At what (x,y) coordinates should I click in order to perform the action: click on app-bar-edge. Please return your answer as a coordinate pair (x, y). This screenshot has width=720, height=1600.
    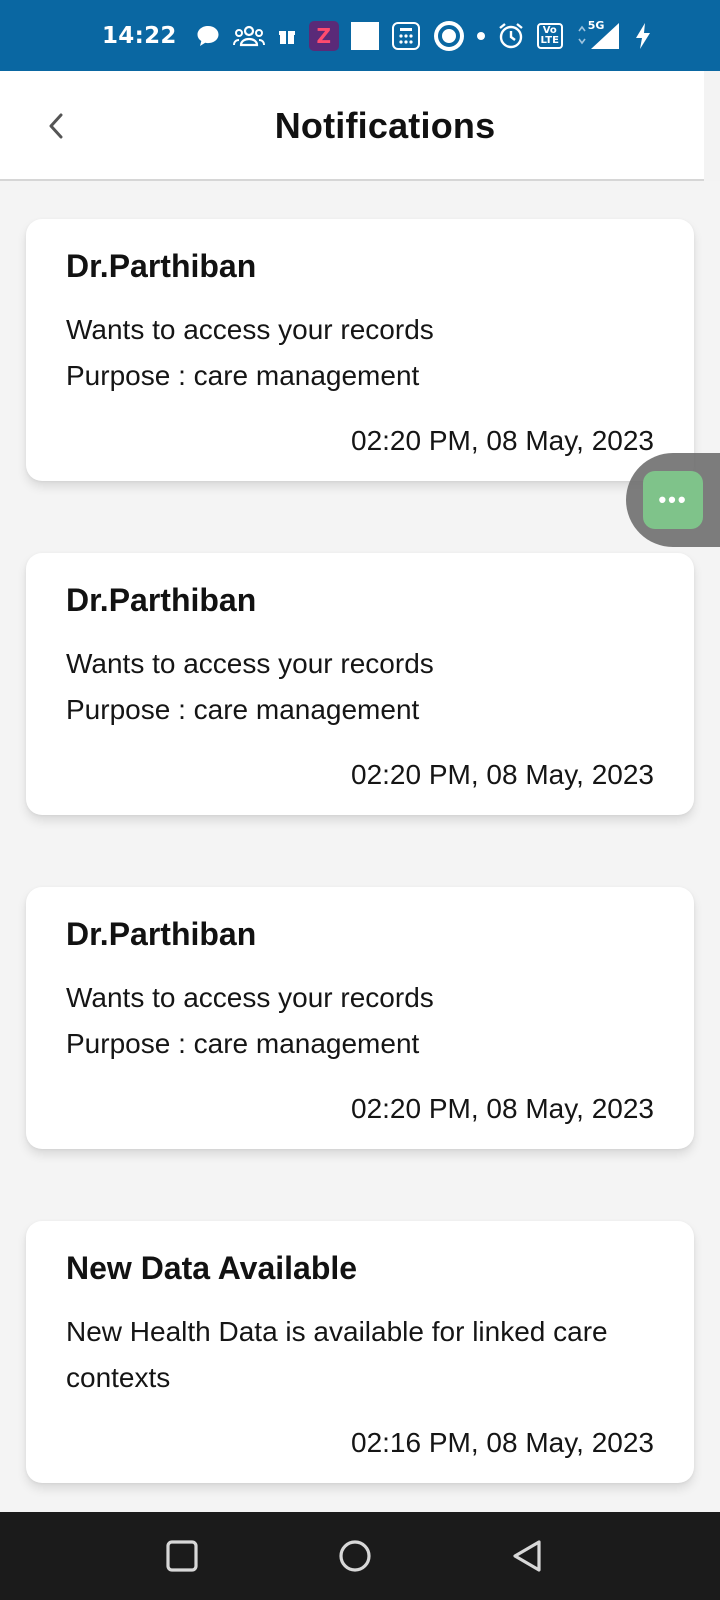
    Looking at the image, I should click on (712, 126).